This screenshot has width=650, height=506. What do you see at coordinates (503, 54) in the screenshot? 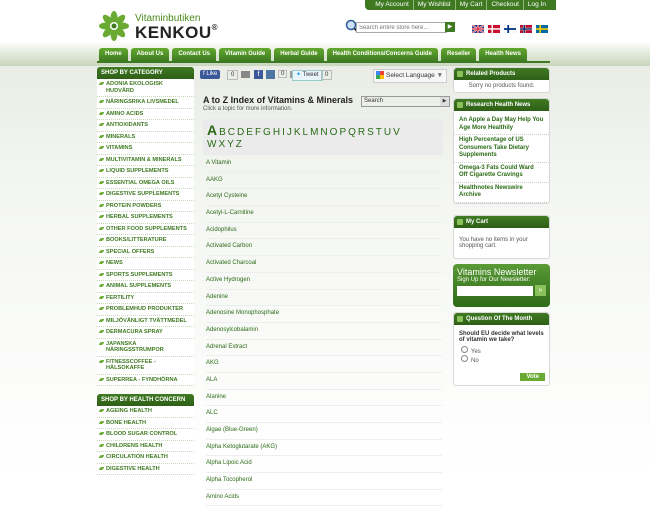
I see `nav-health-news: Health News` at bounding box center [503, 54].